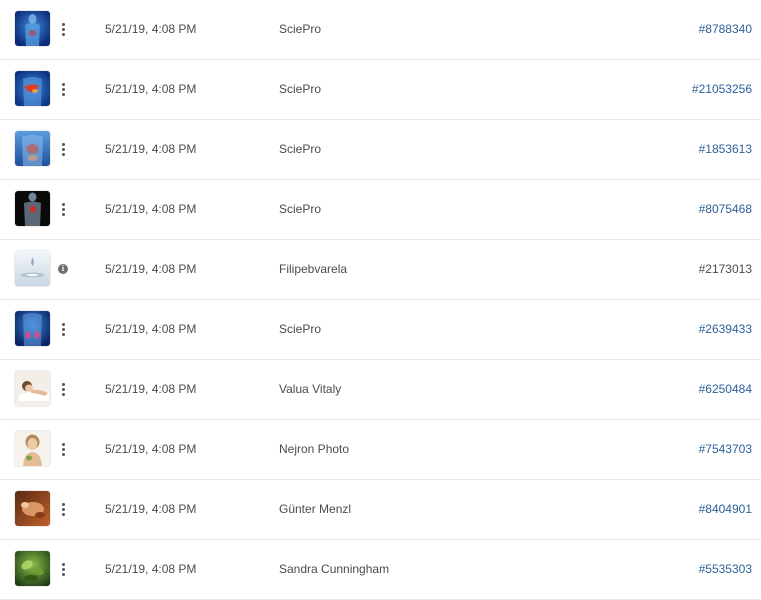 The image size is (761, 600). What do you see at coordinates (380, 510) in the screenshot?
I see `list-item: 5/21/19, 4:08 PM Günter Menzl #8404901` at bounding box center [380, 510].